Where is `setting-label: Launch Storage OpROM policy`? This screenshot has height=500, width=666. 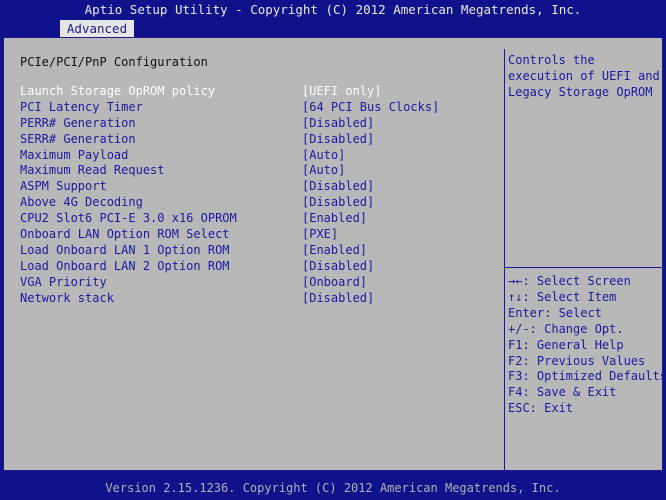
setting-label: Launch Storage OpROM policy is located at coordinates (118, 91).